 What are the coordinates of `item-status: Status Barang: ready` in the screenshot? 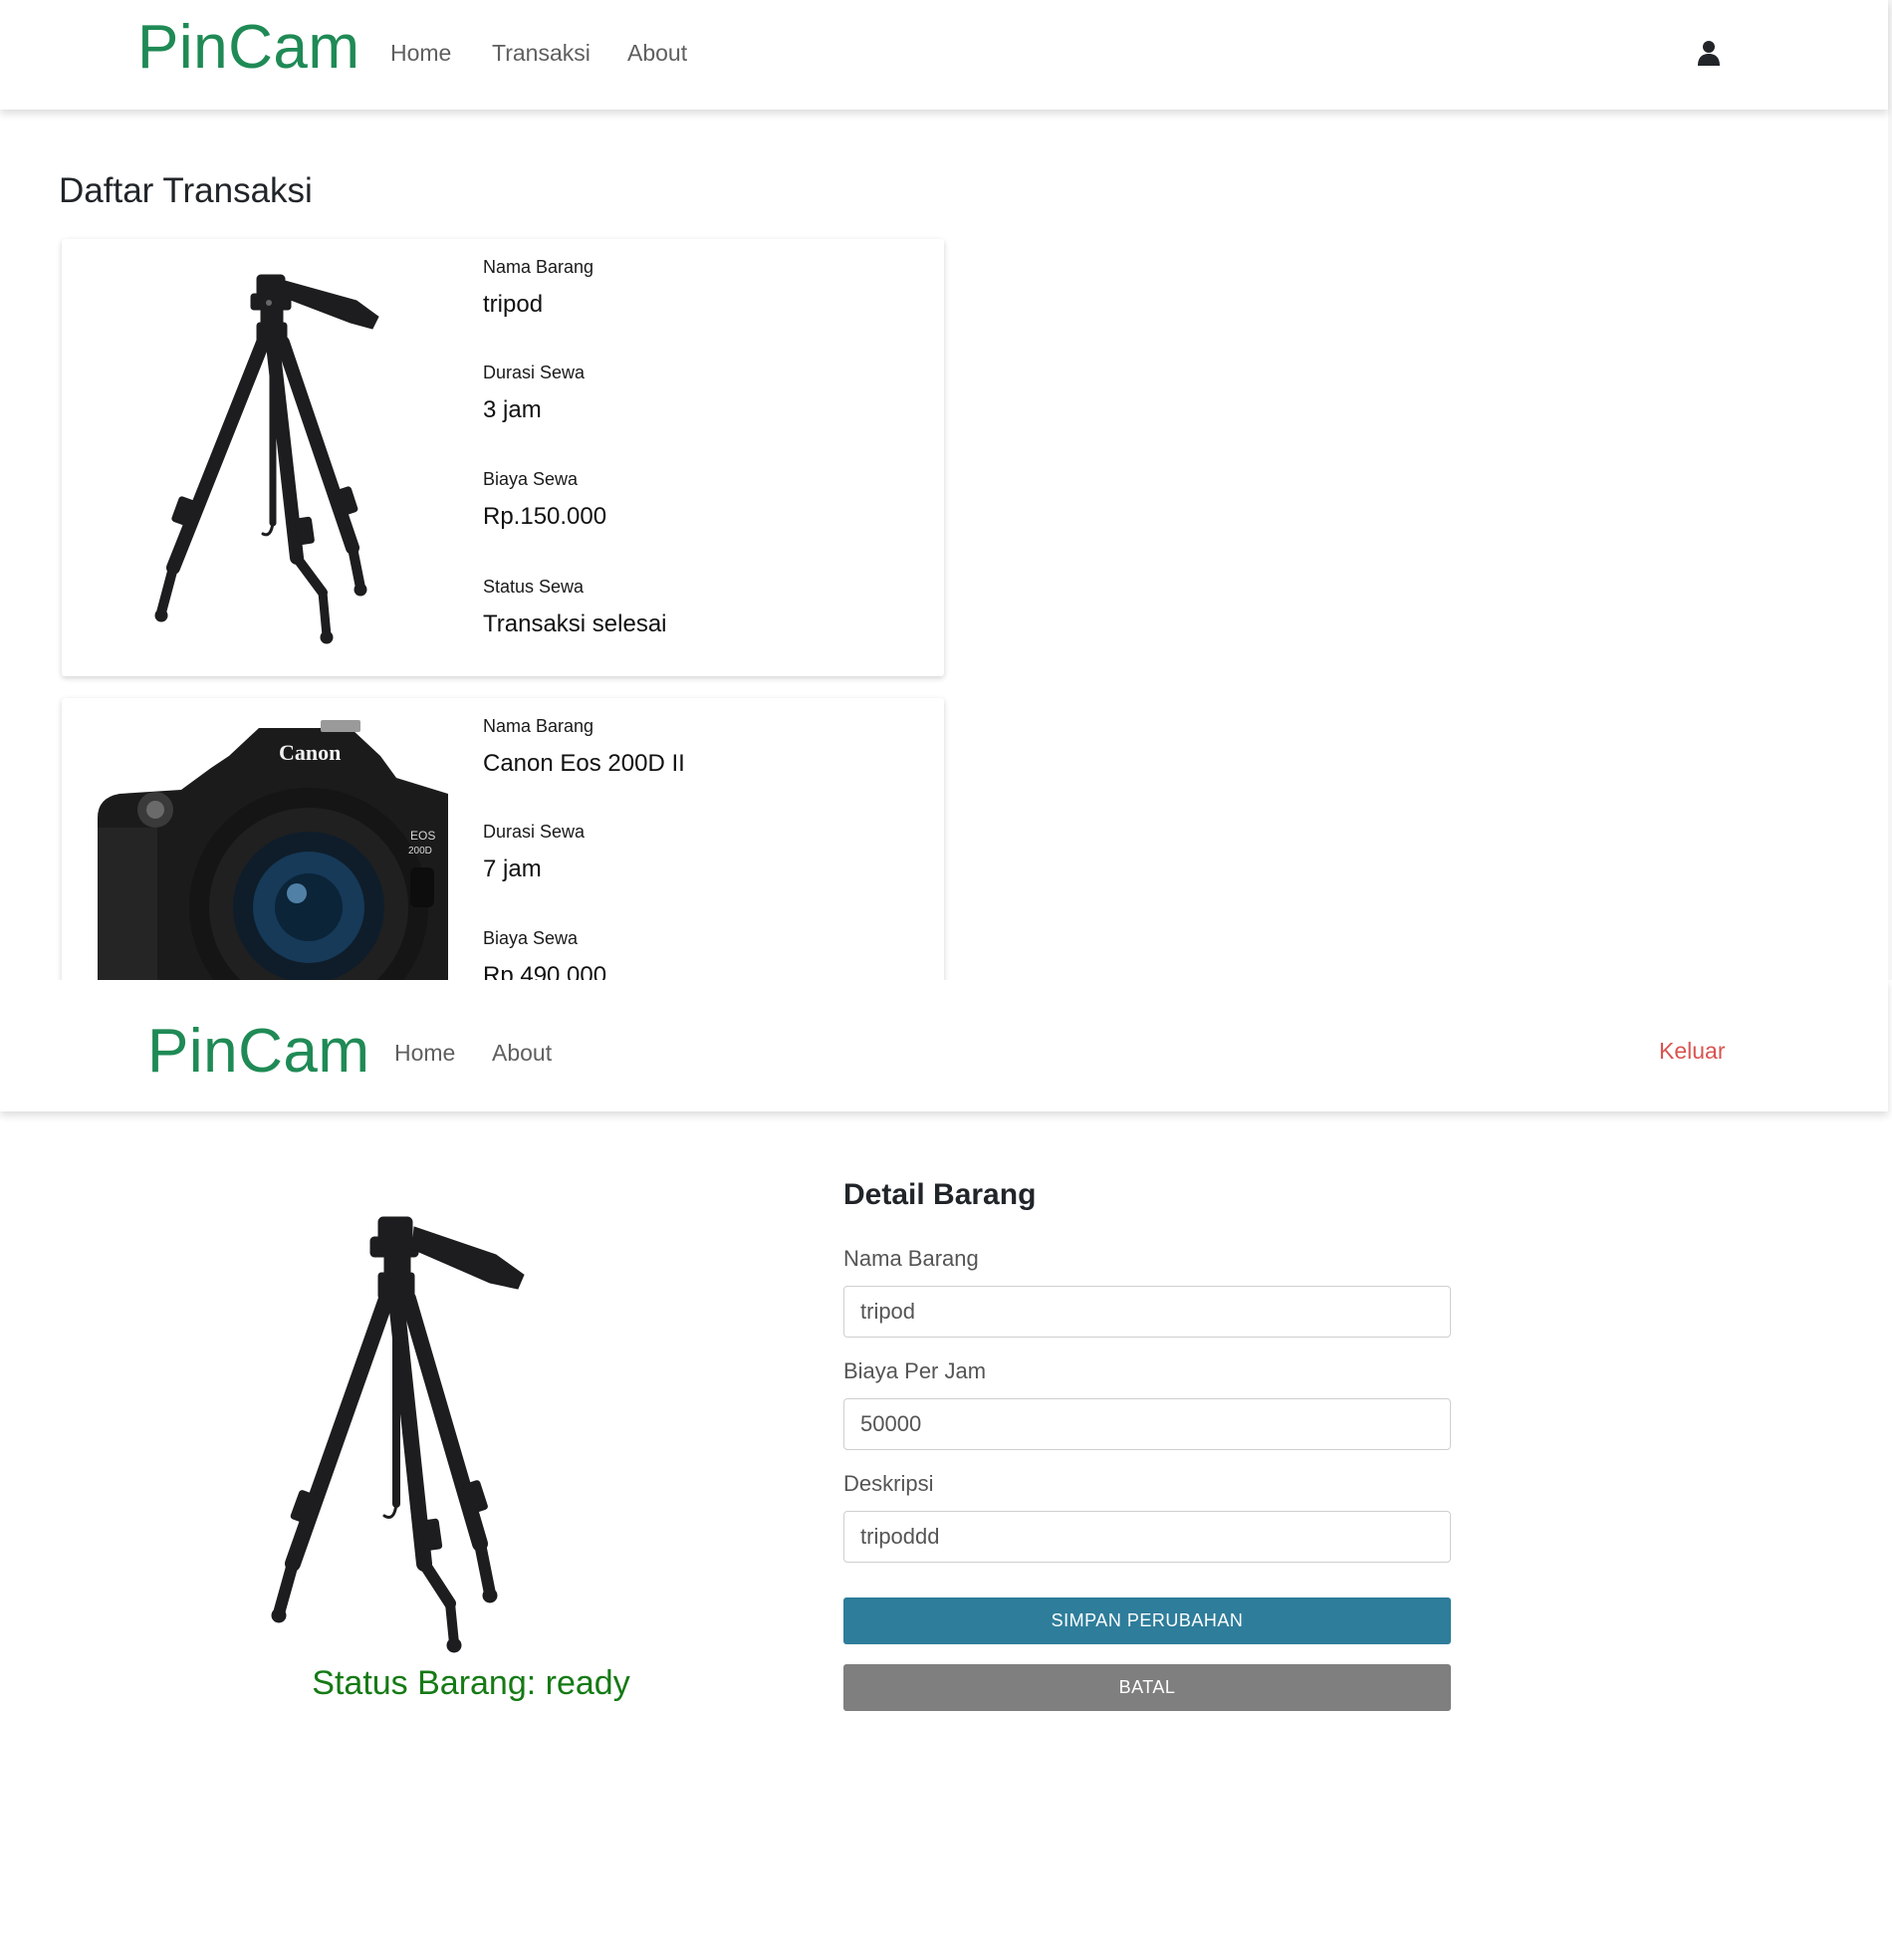 It's located at (471, 1683).